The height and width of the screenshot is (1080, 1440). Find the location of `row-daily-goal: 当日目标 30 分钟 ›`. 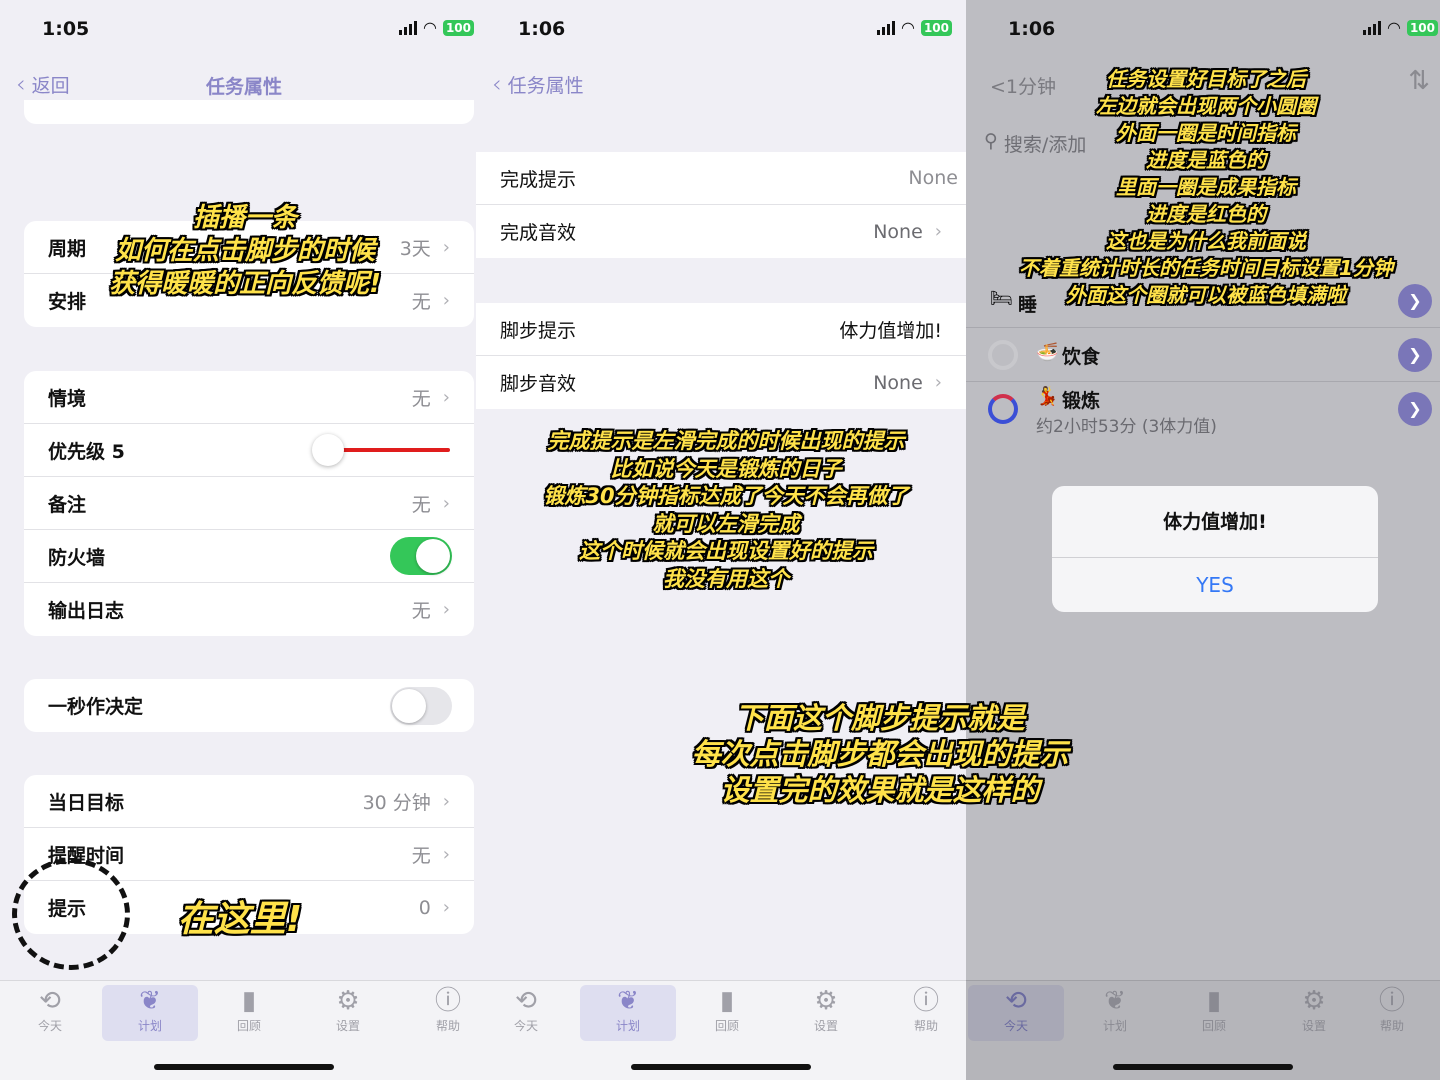

row-daily-goal: 当日目标 30 分钟 › is located at coordinates (249, 801).